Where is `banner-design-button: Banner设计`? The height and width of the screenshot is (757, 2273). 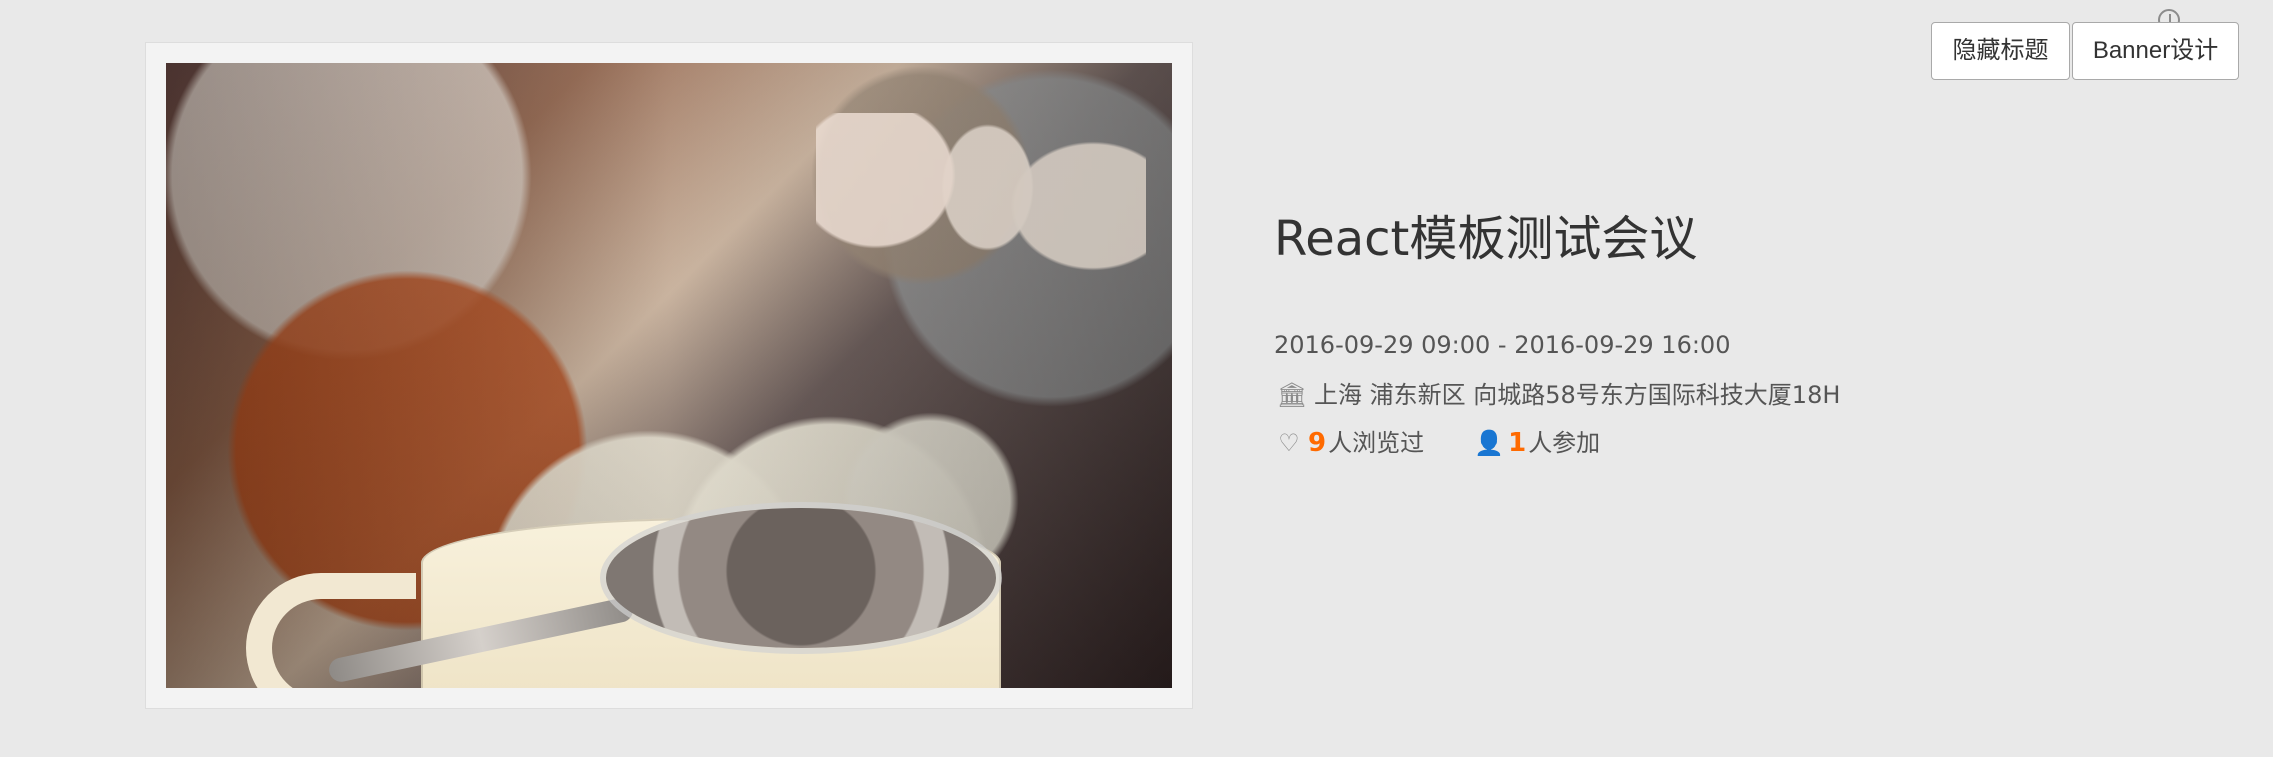
banner-design-button: Banner设计 is located at coordinates (2155, 51).